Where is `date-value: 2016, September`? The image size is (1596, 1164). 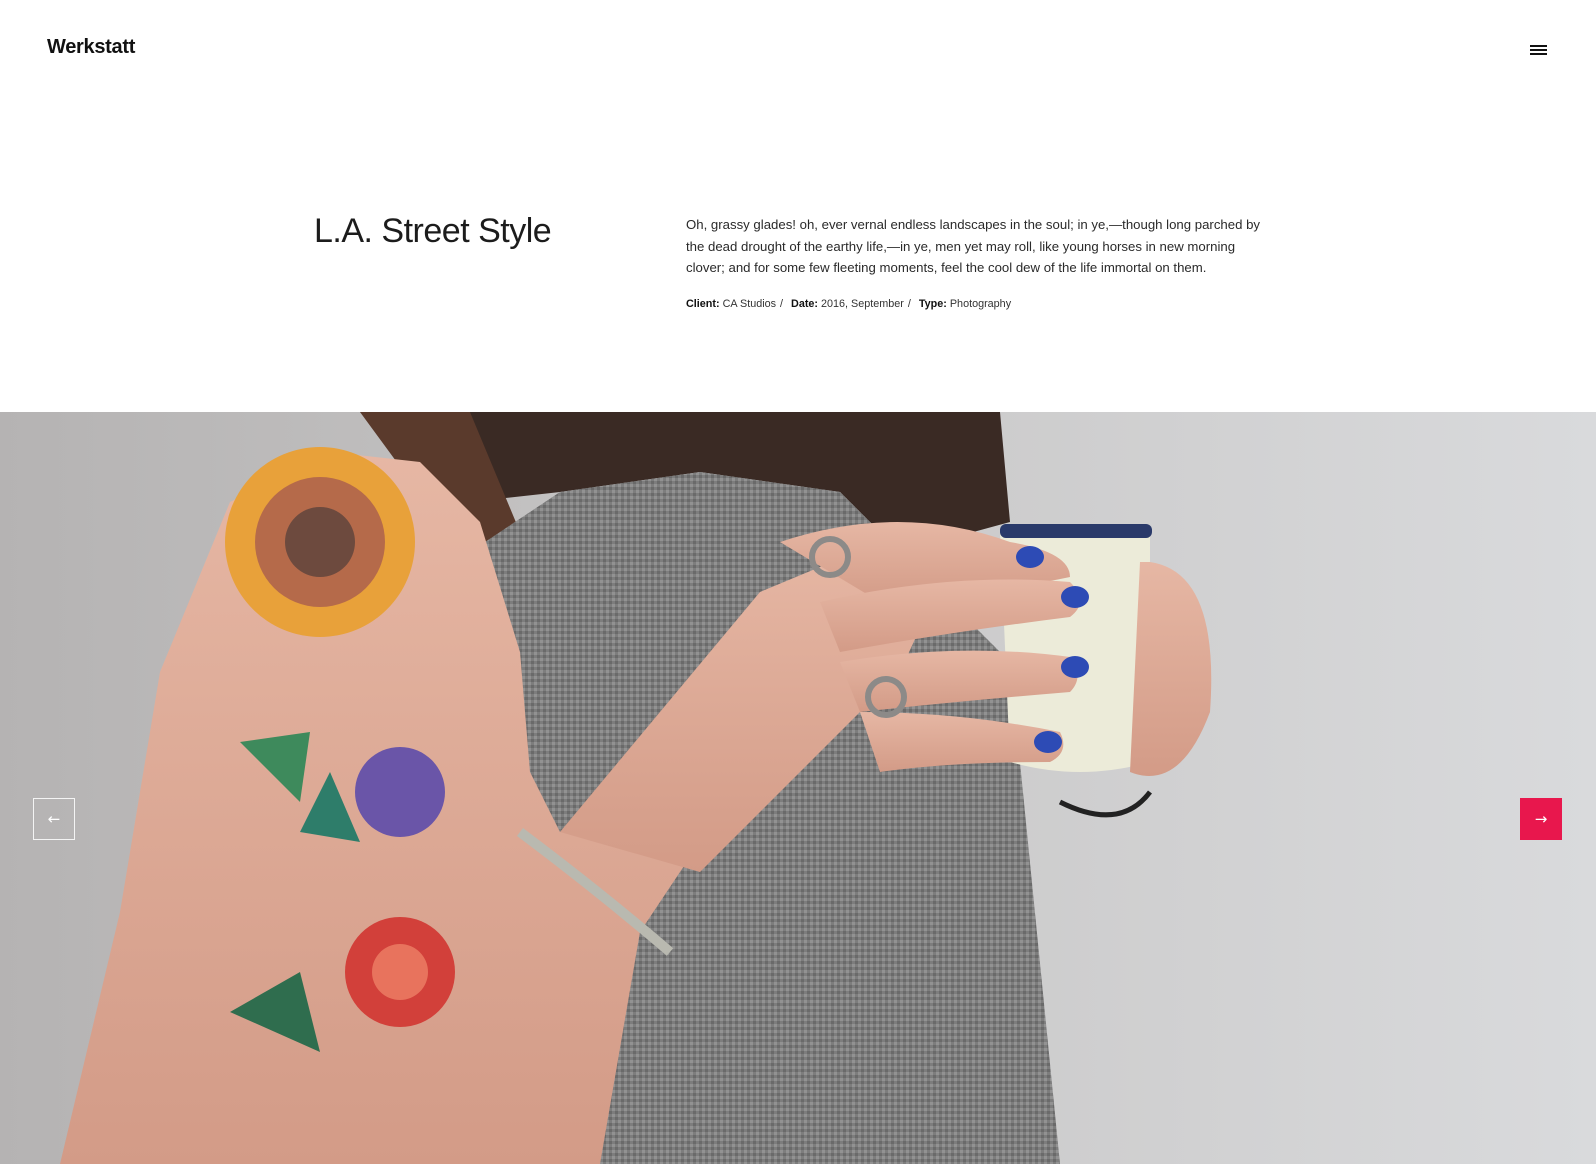 date-value: 2016, September is located at coordinates (862, 304).